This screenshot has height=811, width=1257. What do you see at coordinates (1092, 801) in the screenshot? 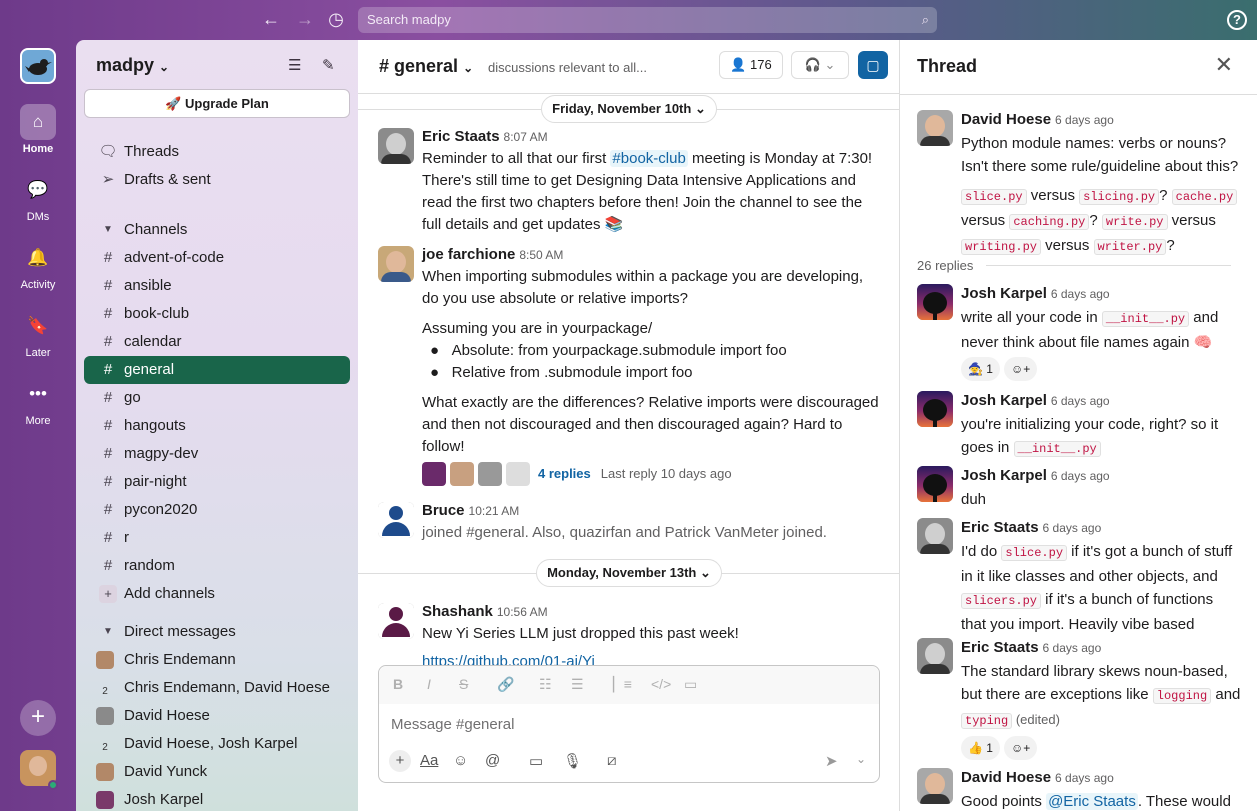
I see `user-mention: @Eric Staats` at bounding box center [1092, 801].